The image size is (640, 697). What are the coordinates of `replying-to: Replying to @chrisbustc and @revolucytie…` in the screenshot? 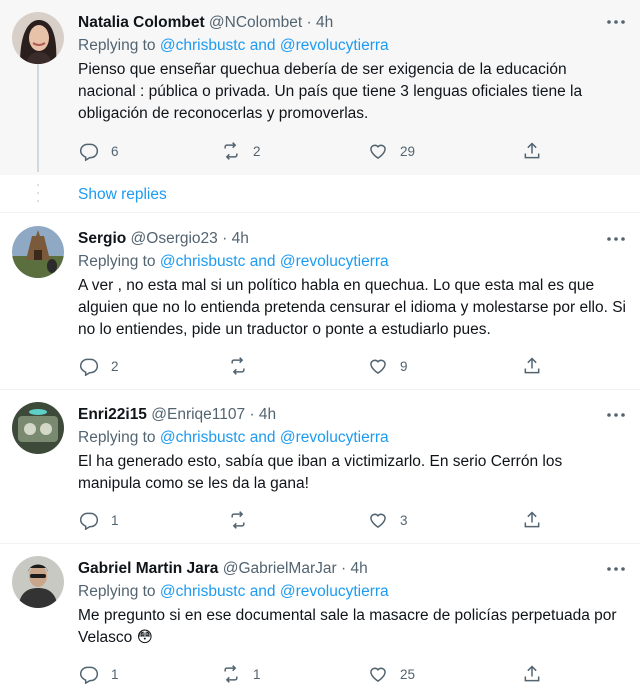 It's located at (352, 46).